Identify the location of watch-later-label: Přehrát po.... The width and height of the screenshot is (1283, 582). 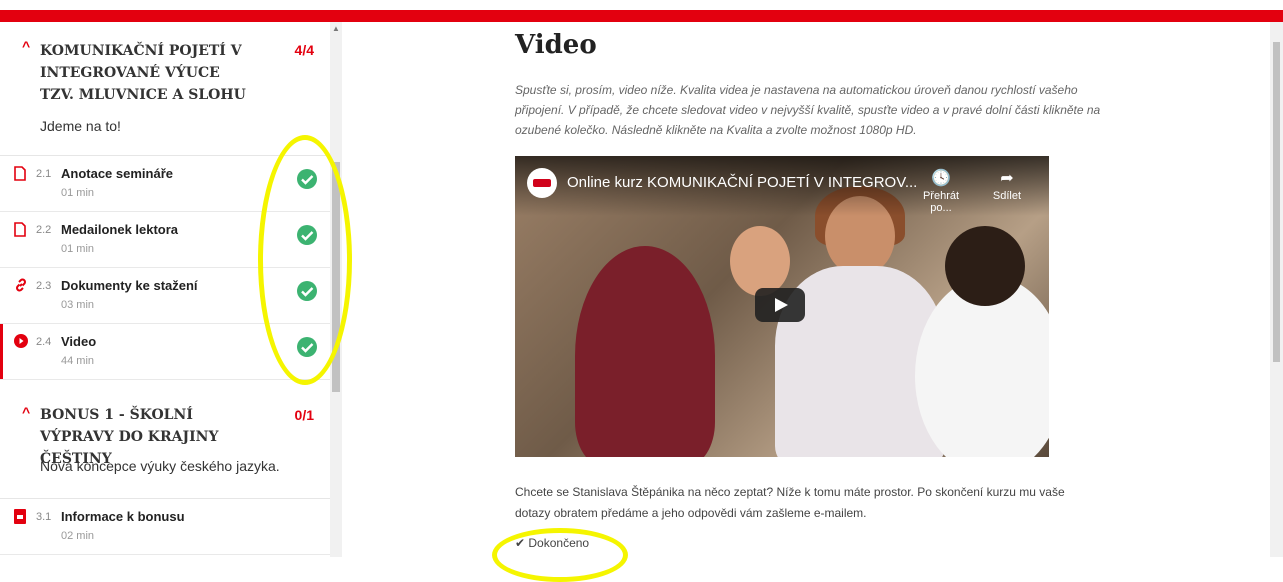
(941, 202).